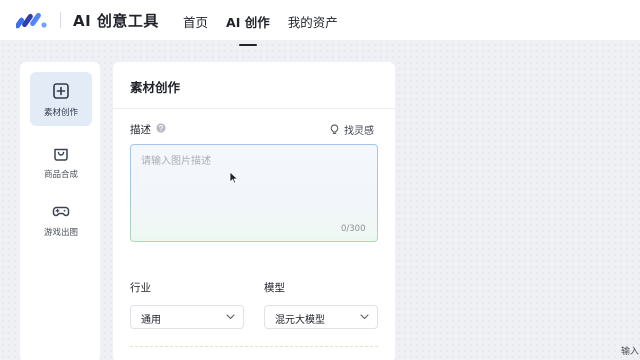 This screenshot has height=360, width=640. Describe the element at coordinates (161, 128) in the screenshot. I see `help-icon` at that location.